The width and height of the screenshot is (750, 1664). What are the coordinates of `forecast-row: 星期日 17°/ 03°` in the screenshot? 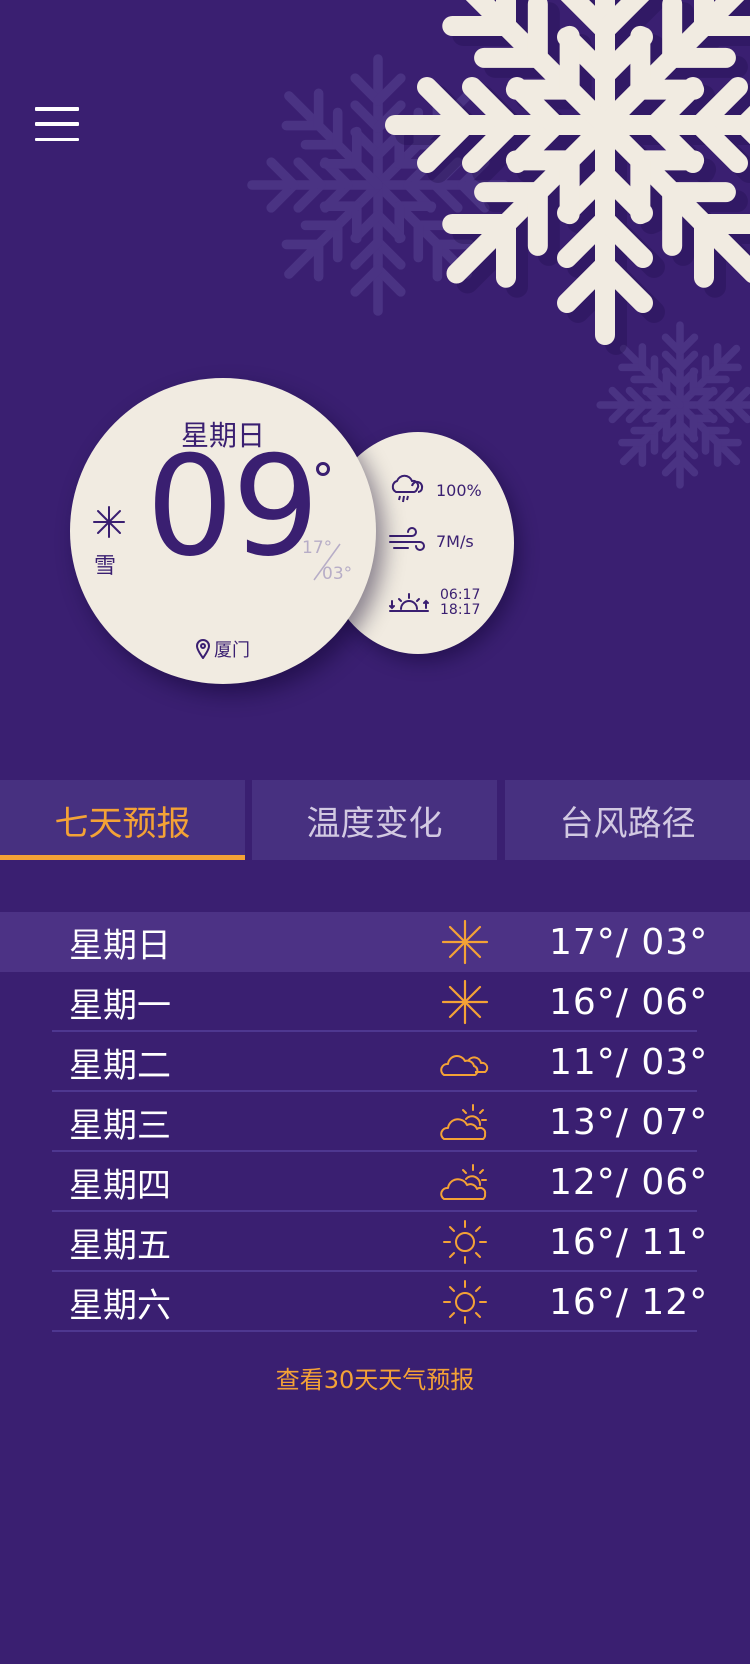 It's located at (375, 942).